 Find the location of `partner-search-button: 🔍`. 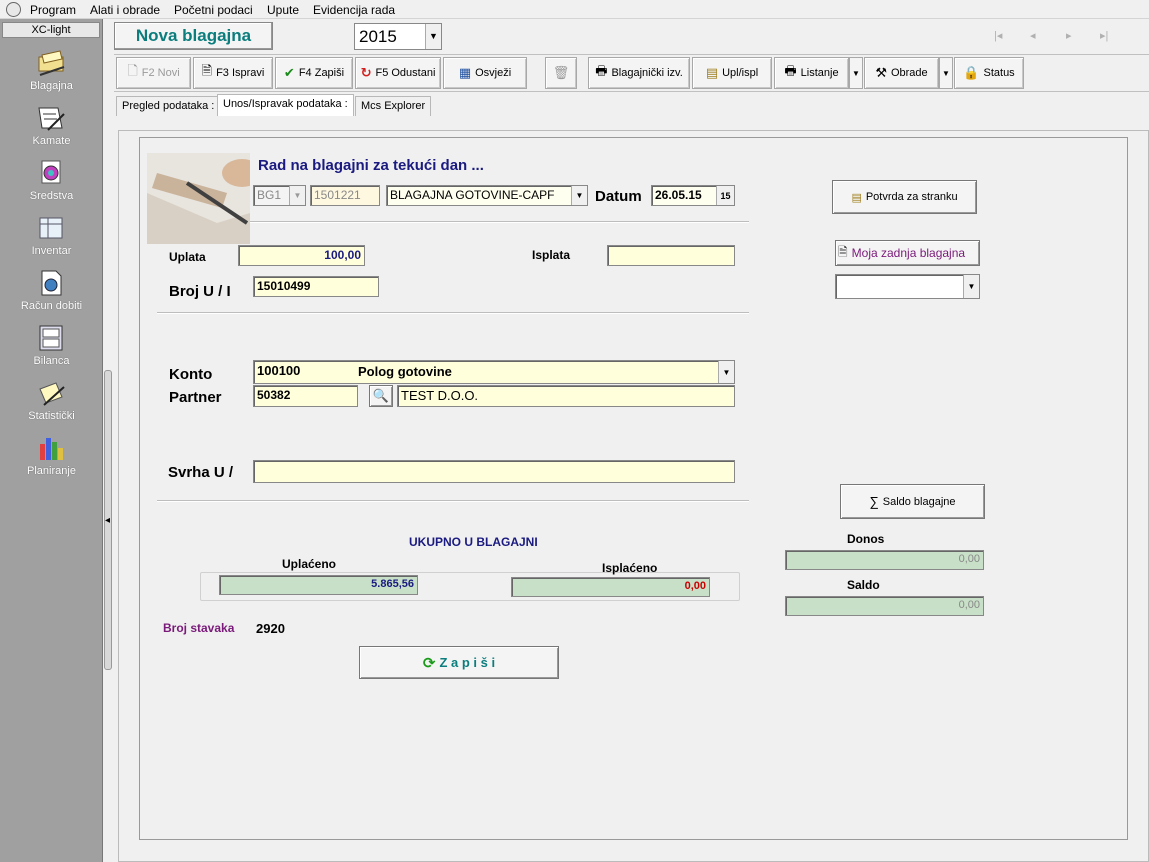

partner-search-button: 🔍 is located at coordinates (381, 396).